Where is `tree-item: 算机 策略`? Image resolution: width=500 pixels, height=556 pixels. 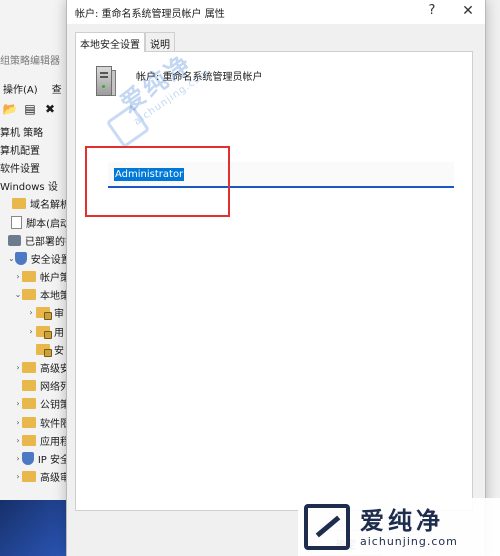
tree-item: 算机 策略 is located at coordinates (35, 131).